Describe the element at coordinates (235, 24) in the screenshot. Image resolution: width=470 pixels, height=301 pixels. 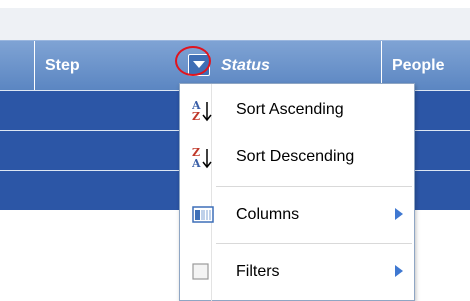
I see `toolbar-strip` at that location.